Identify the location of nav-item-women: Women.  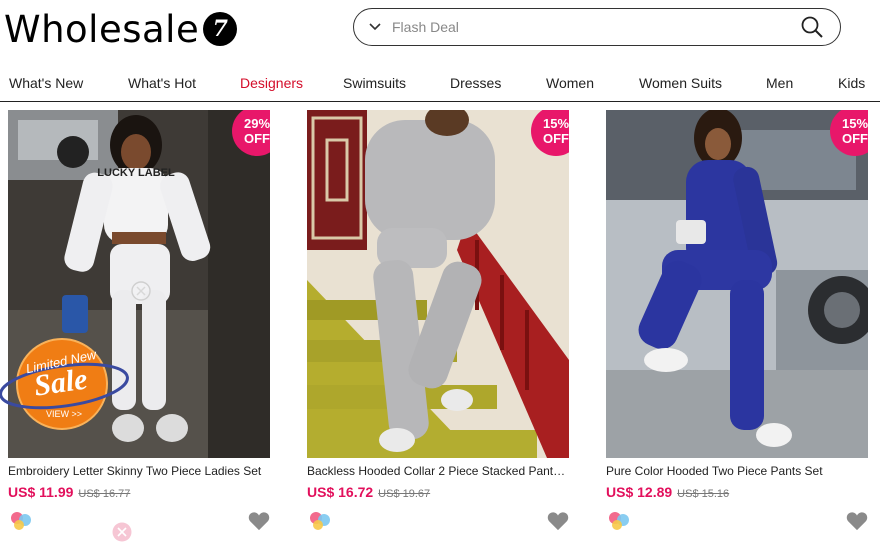
(570, 83).